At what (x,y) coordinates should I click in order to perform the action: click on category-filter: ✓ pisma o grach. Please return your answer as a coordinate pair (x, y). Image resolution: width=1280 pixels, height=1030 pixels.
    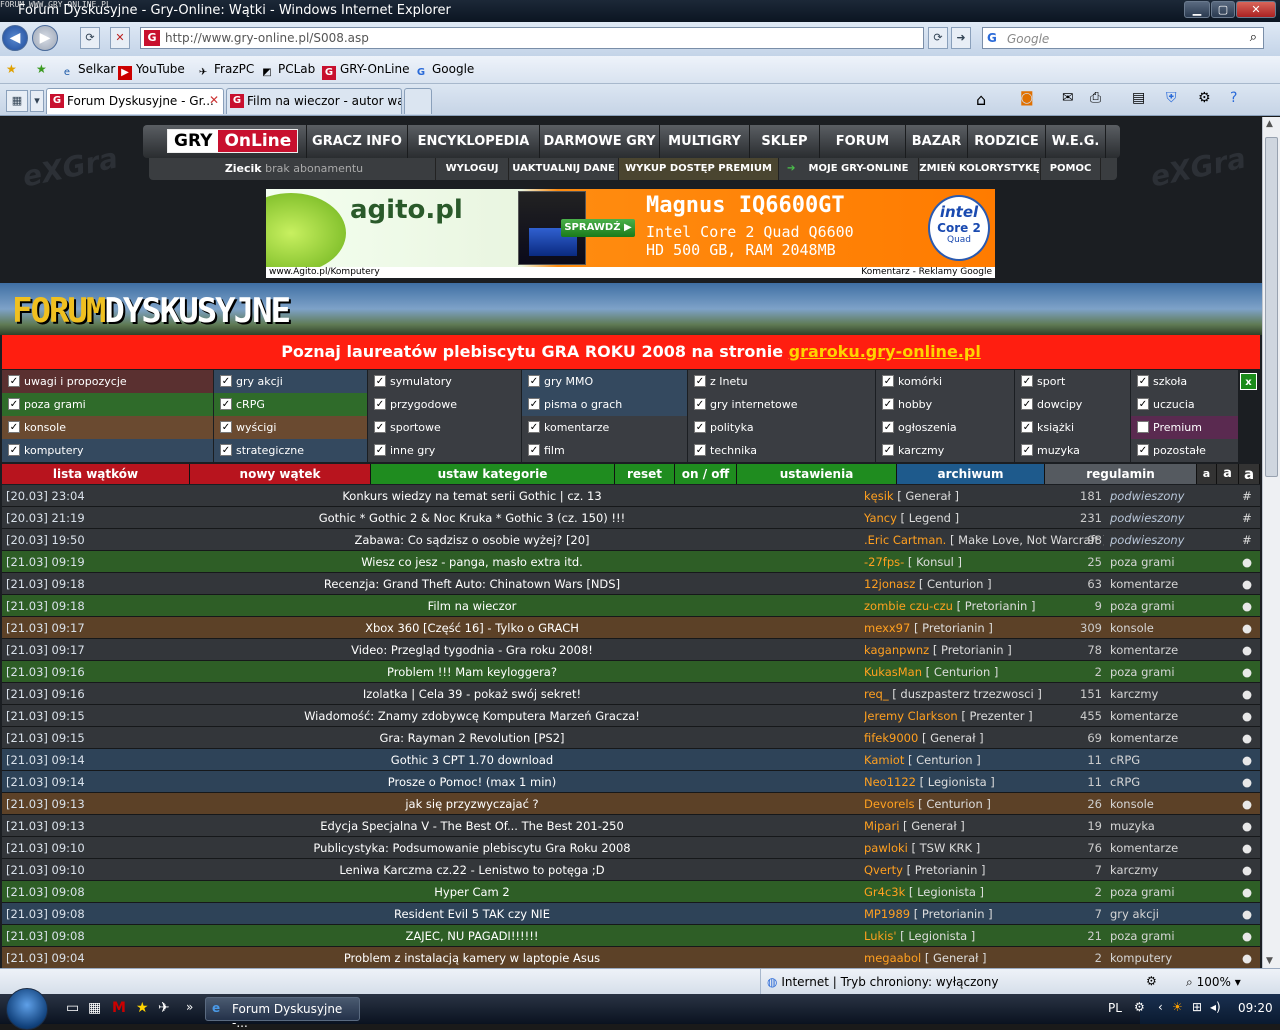
    Looking at the image, I should click on (604, 404).